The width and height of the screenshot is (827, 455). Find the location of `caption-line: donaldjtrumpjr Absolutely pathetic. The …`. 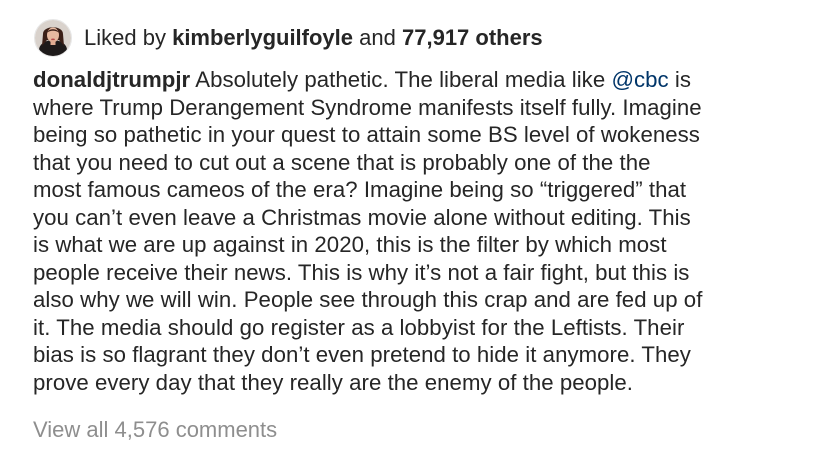

caption-line: donaldjtrumpjr Absolutely pathetic. The … is located at coordinates (421, 80).